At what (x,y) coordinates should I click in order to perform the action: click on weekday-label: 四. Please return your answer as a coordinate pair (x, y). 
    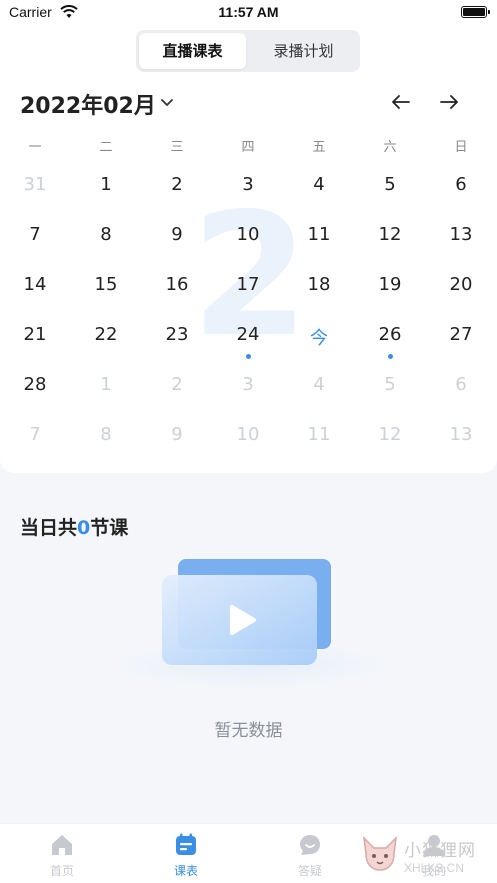
    Looking at the image, I should click on (248, 147).